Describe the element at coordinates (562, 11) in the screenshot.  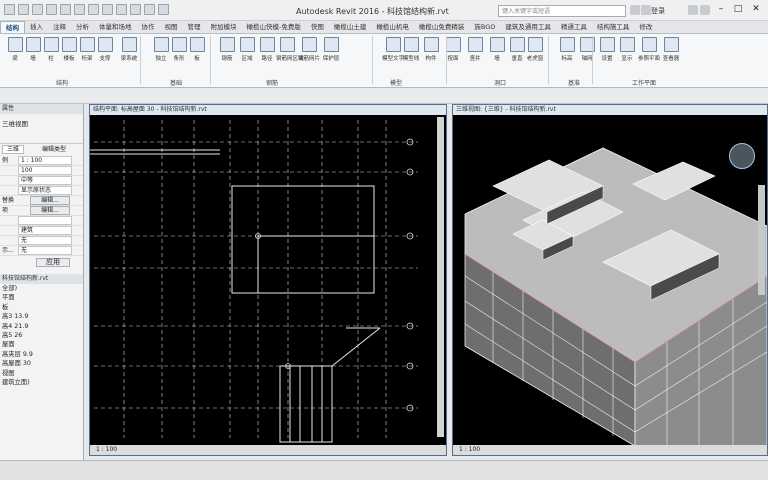
I see `search-input: 键入关键字或短语` at that location.